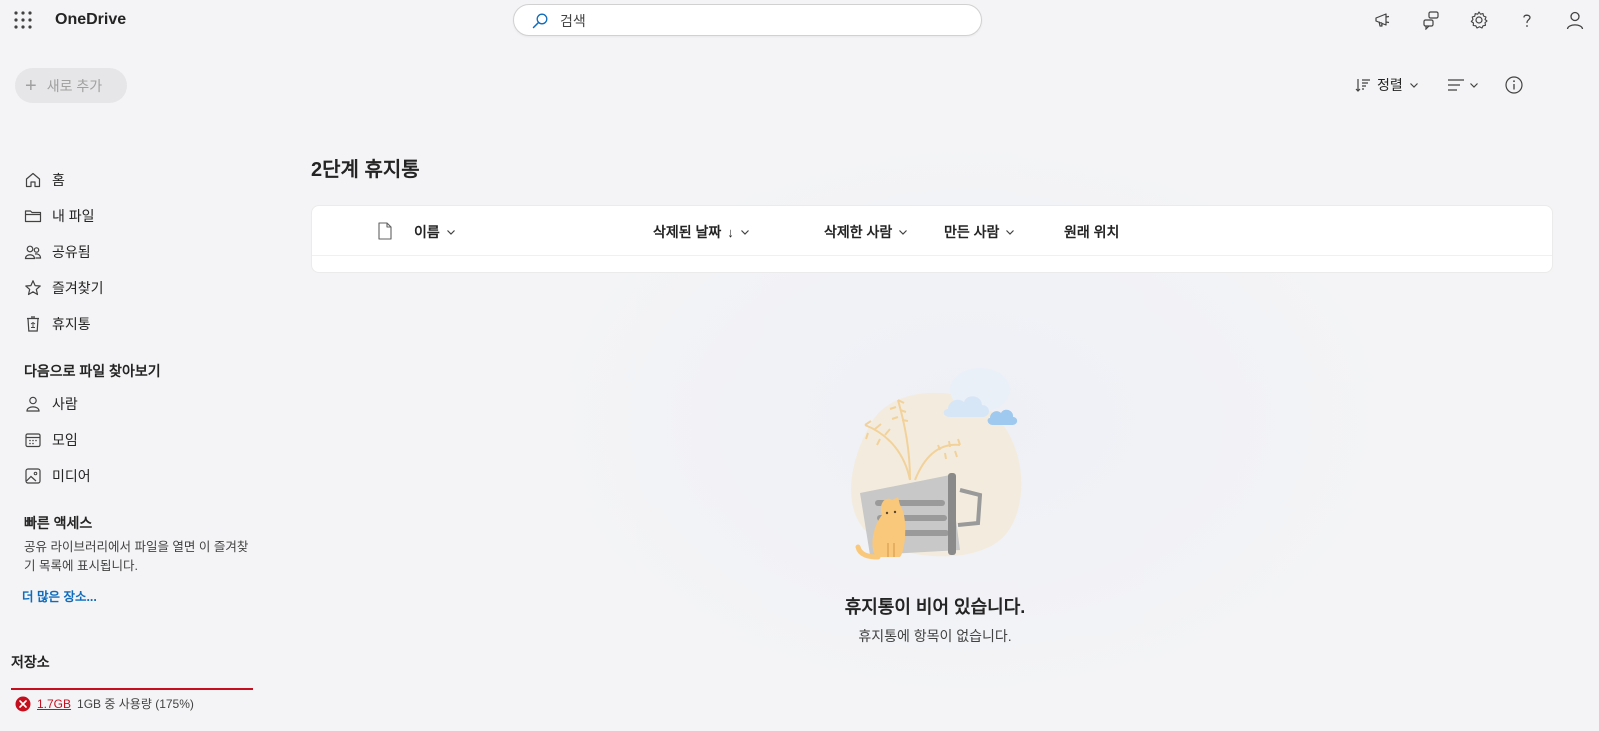 The image size is (1599, 731). I want to click on column-label: 만든 사람, so click(972, 232).